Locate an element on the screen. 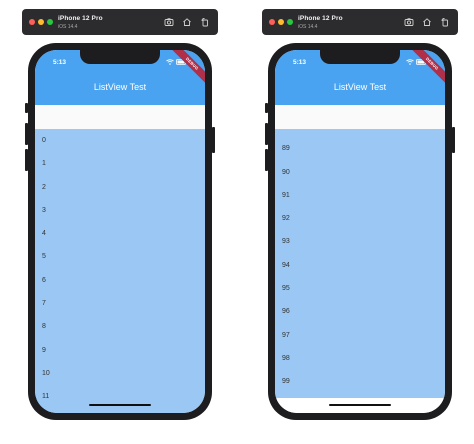  list-item: 1 is located at coordinates (120, 167).